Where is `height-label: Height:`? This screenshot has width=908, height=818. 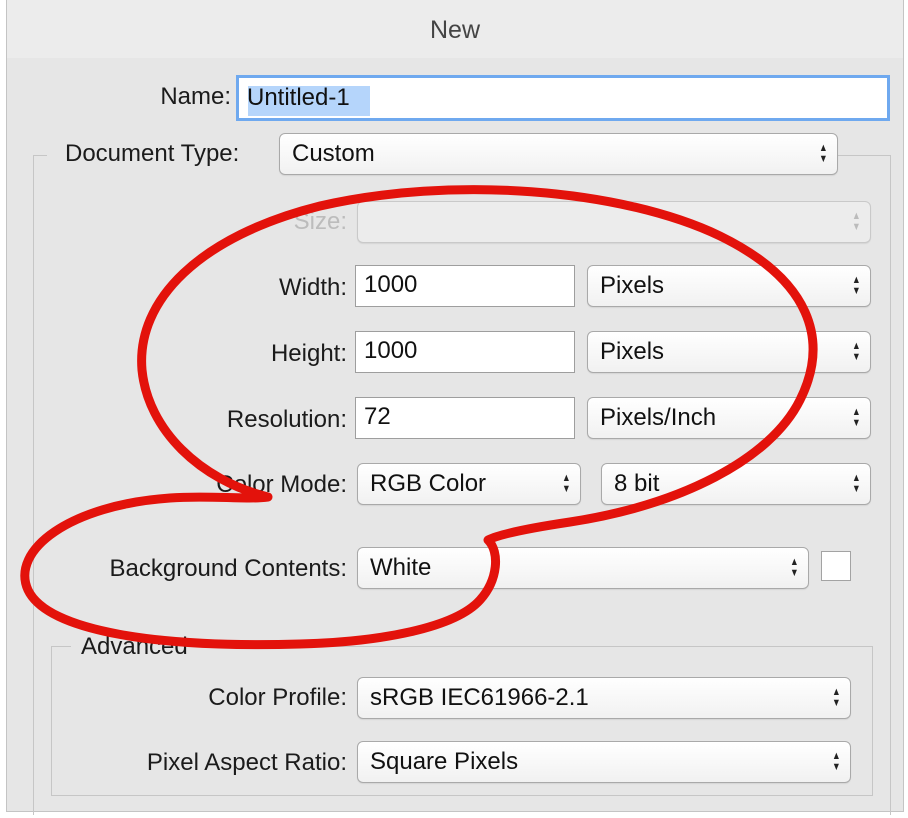
height-label: Height: is located at coordinates (308, 353).